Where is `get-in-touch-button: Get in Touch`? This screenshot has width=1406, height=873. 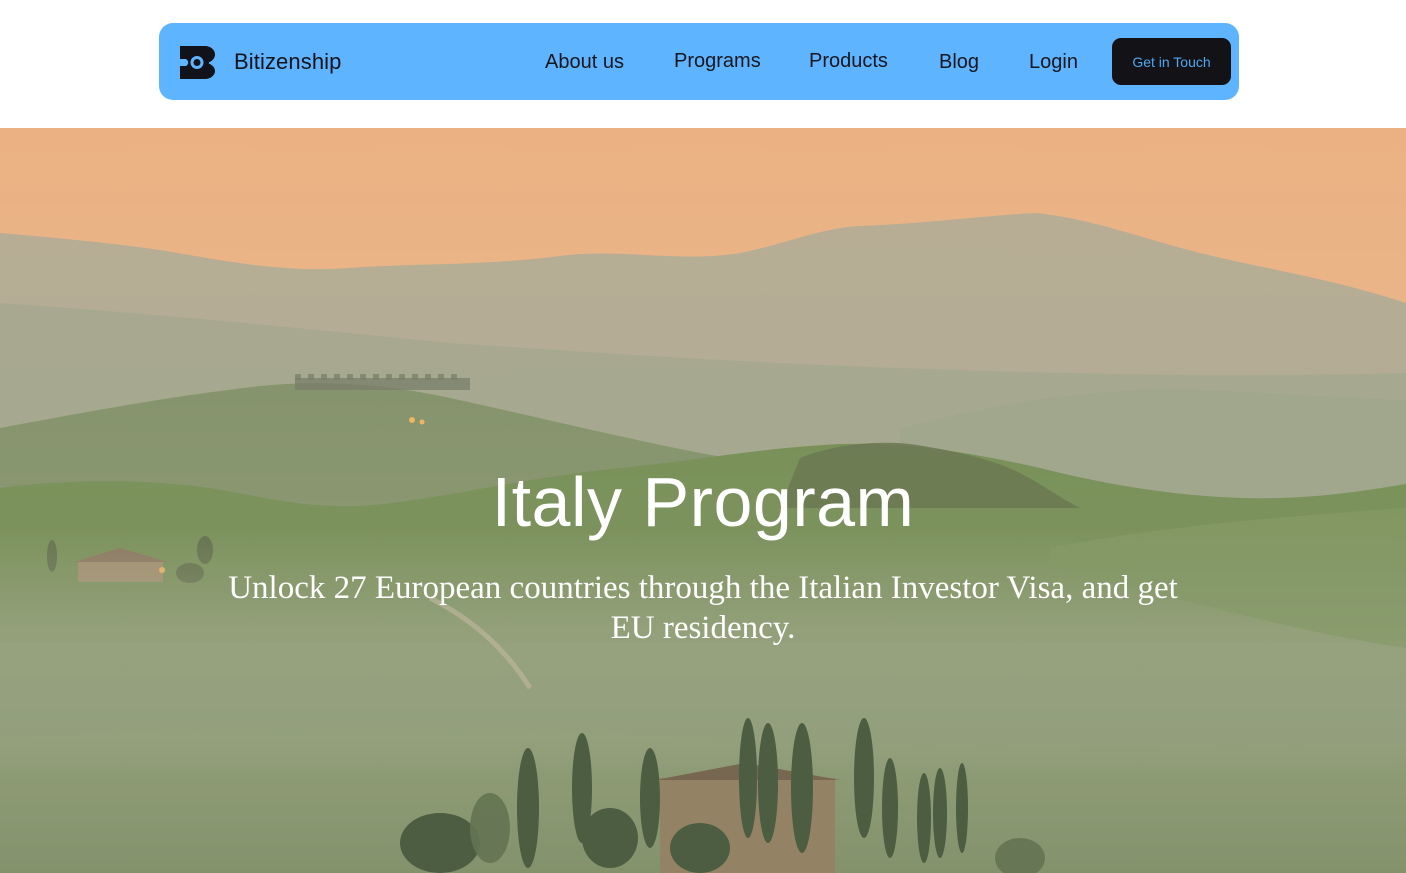
get-in-touch-button: Get in Touch is located at coordinates (1171, 61).